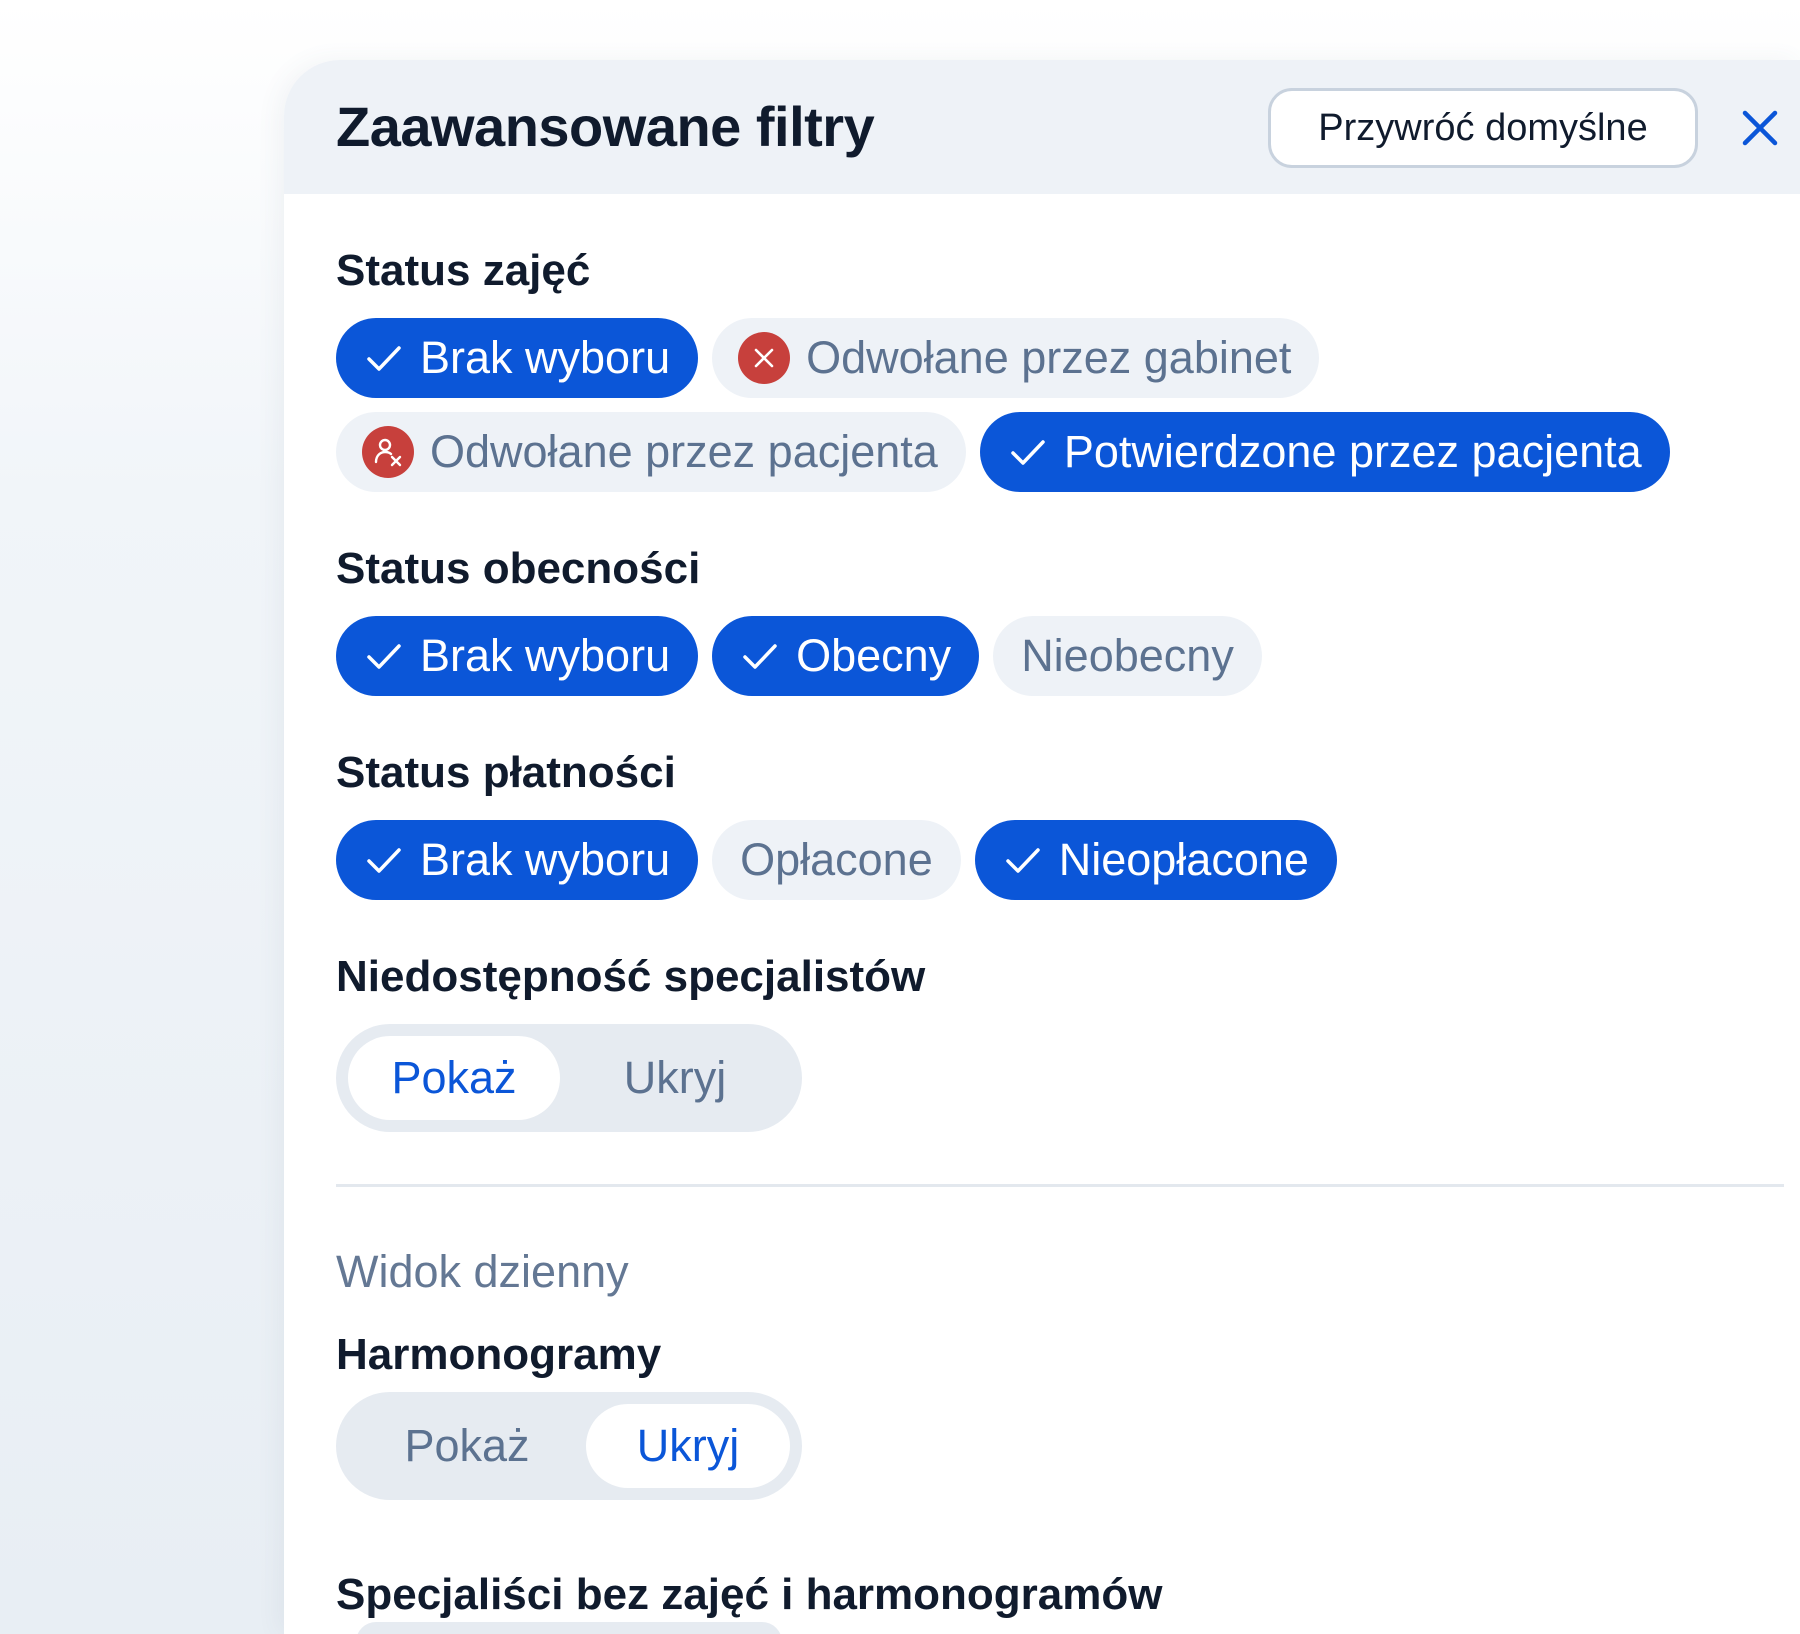 The image size is (1800, 1634). Describe the element at coordinates (1060, 1185) in the screenshot. I see `section-divider` at that location.